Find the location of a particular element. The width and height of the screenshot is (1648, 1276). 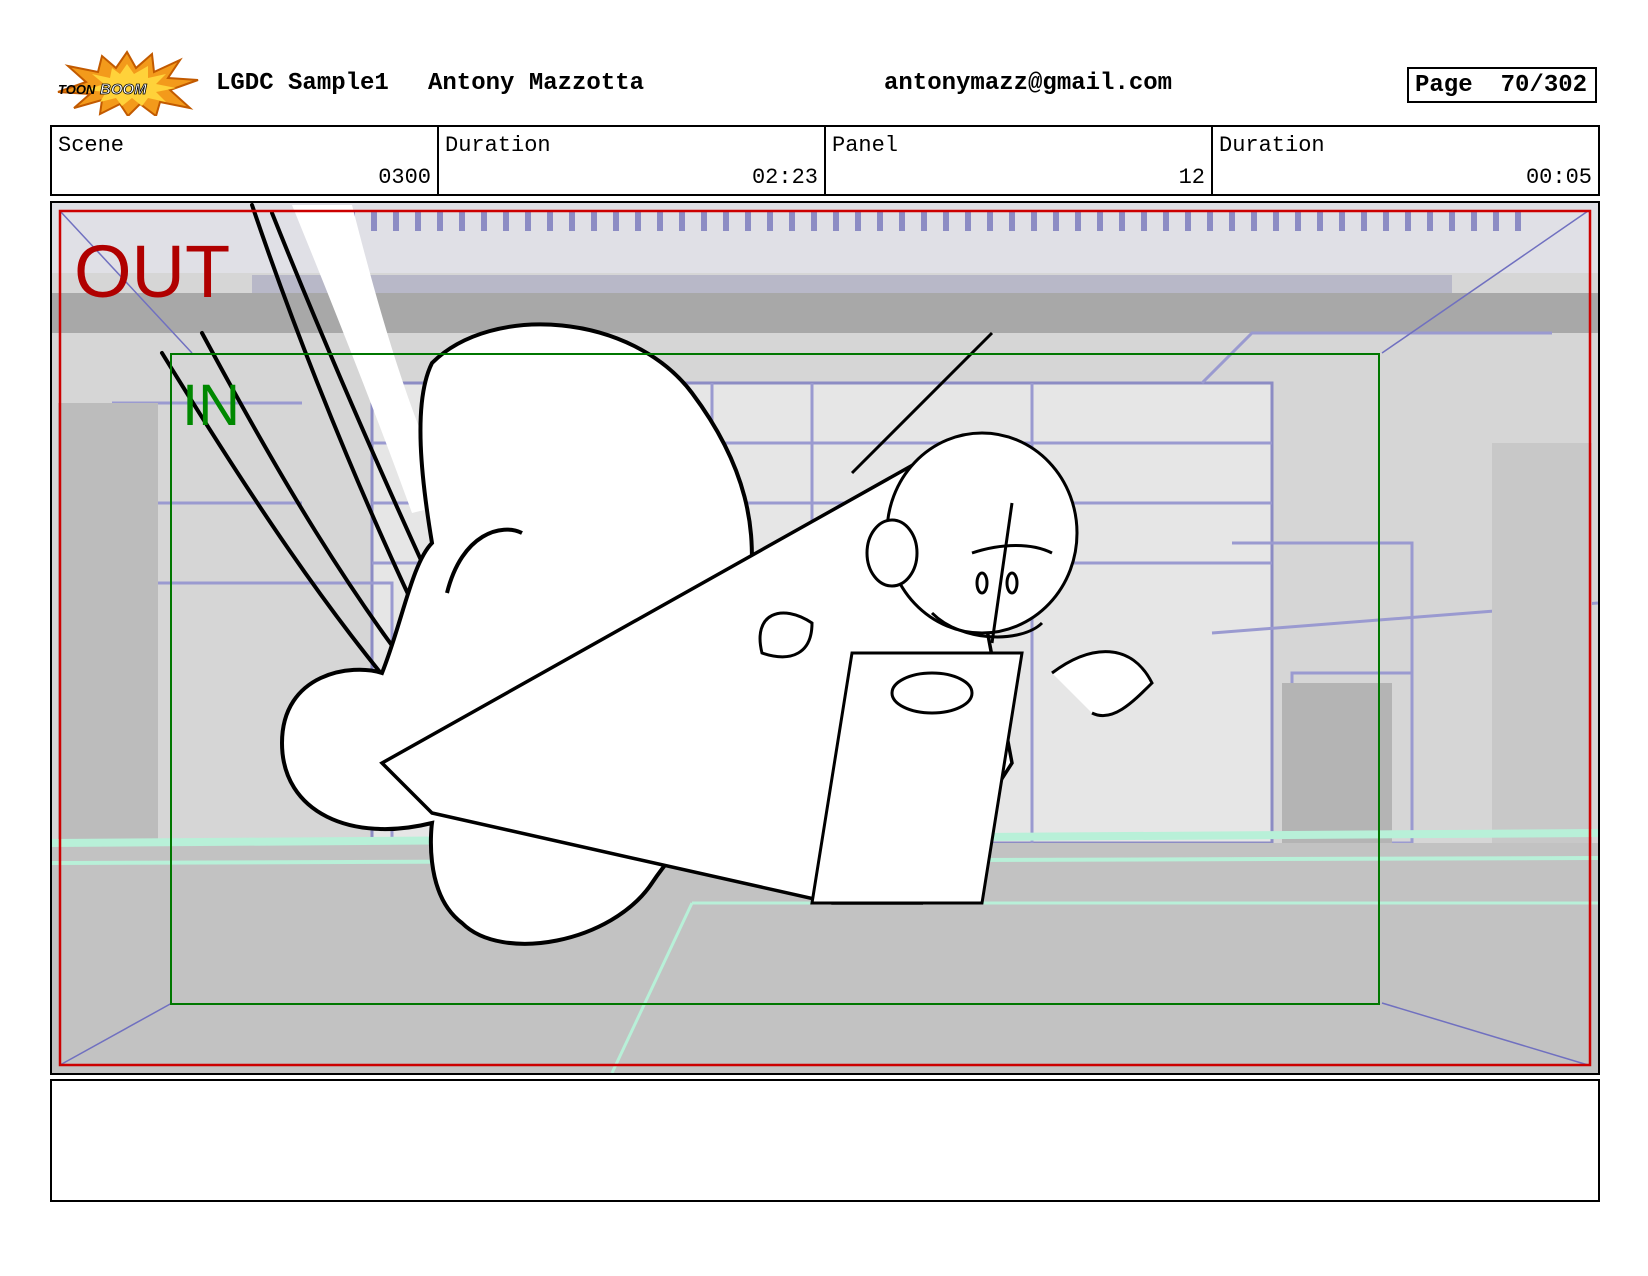

svg-text: TOON is located at coordinates (77, 89).